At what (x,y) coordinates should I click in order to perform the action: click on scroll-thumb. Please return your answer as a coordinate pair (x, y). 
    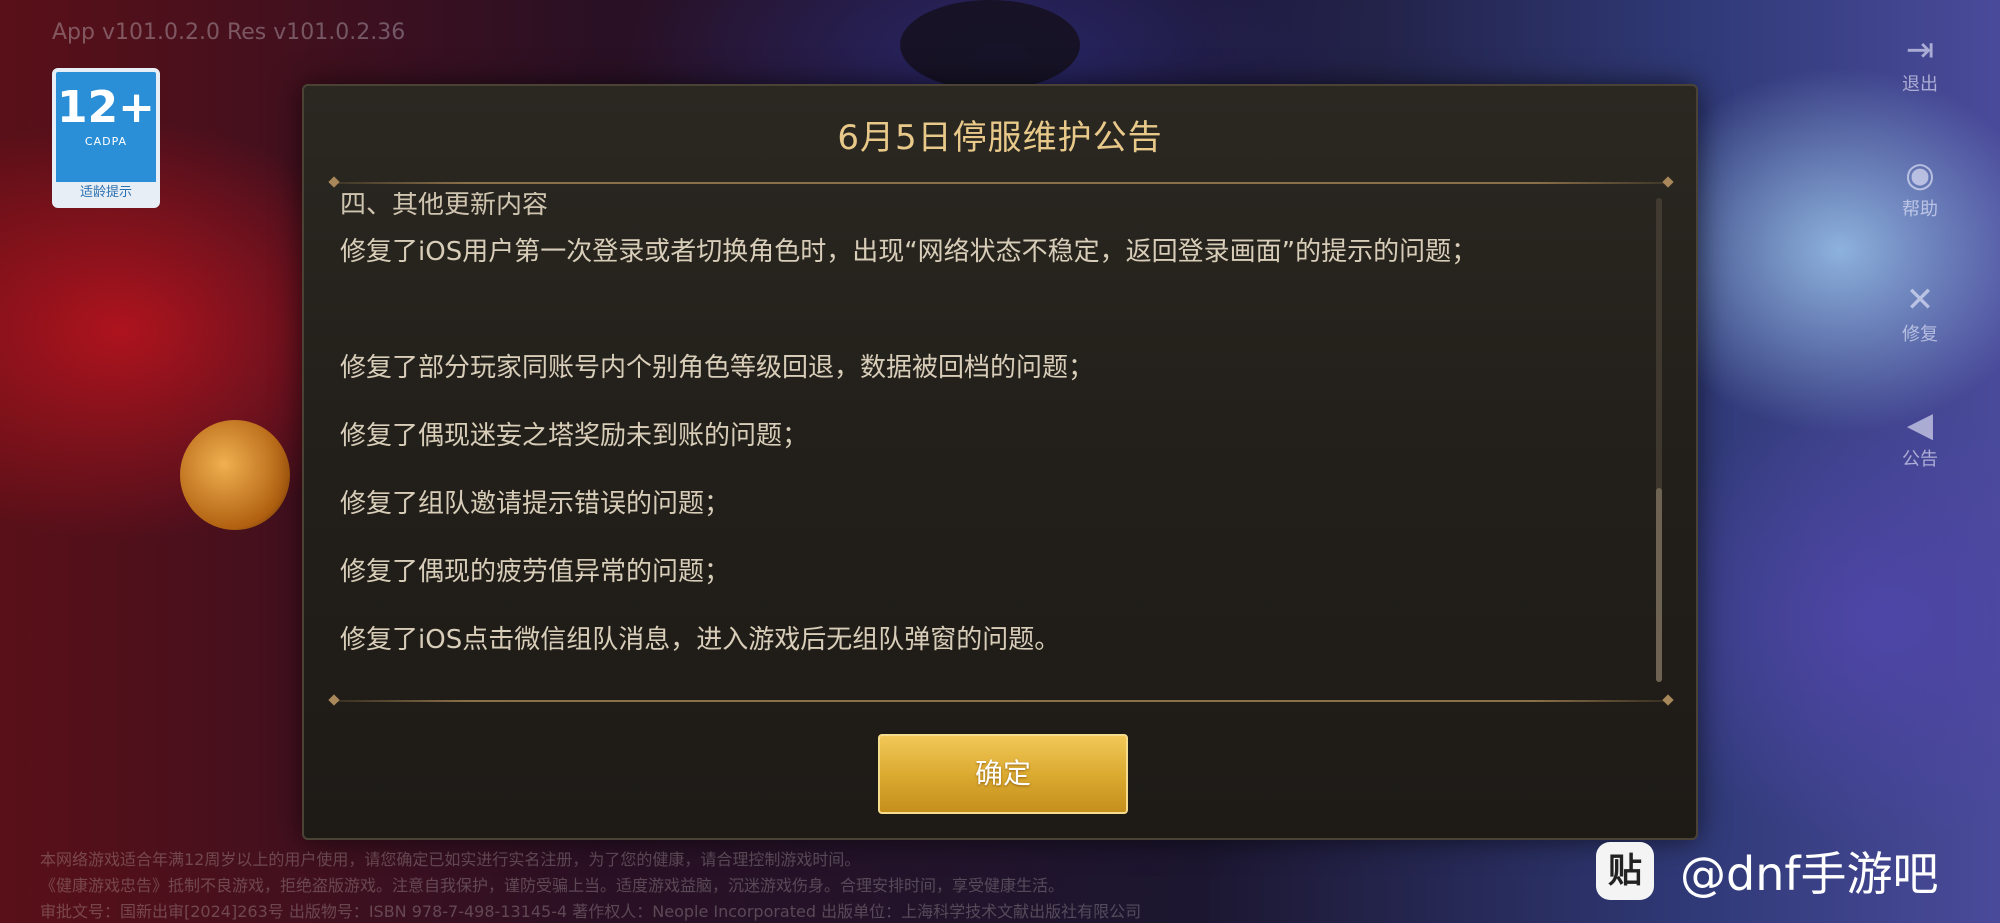
    Looking at the image, I should click on (1659, 585).